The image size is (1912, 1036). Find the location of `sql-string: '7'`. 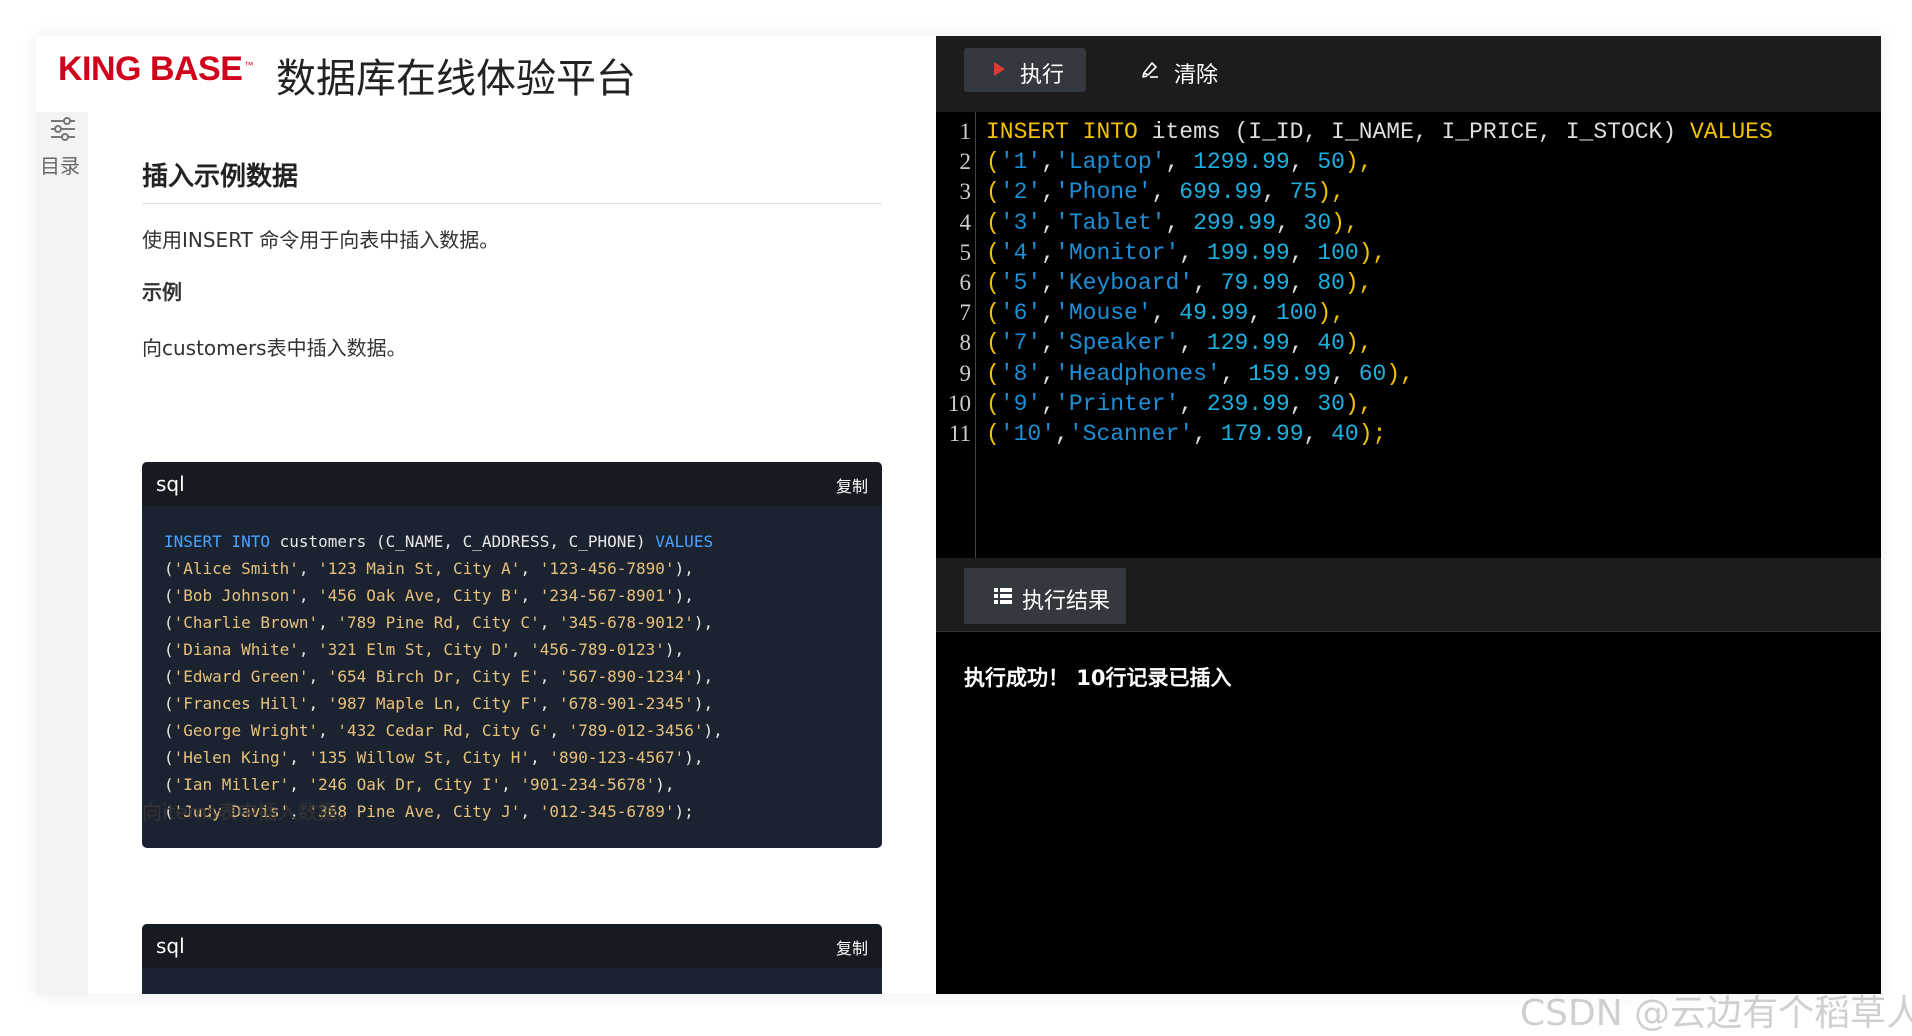

sql-string: '7' is located at coordinates (1020, 343).